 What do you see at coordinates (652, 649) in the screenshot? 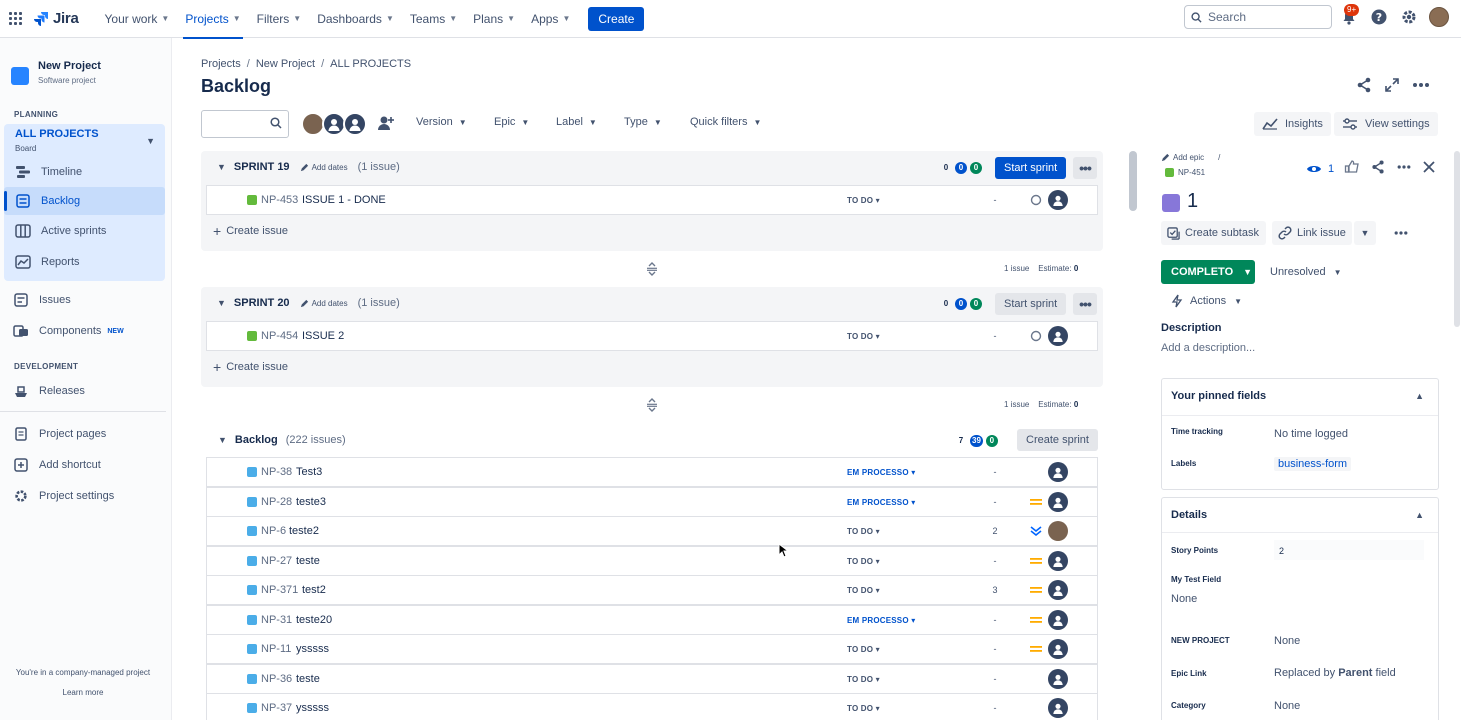
I see `table-row: NP-11 ysssss TO DO ▾ -` at bounding box center [652, 649].